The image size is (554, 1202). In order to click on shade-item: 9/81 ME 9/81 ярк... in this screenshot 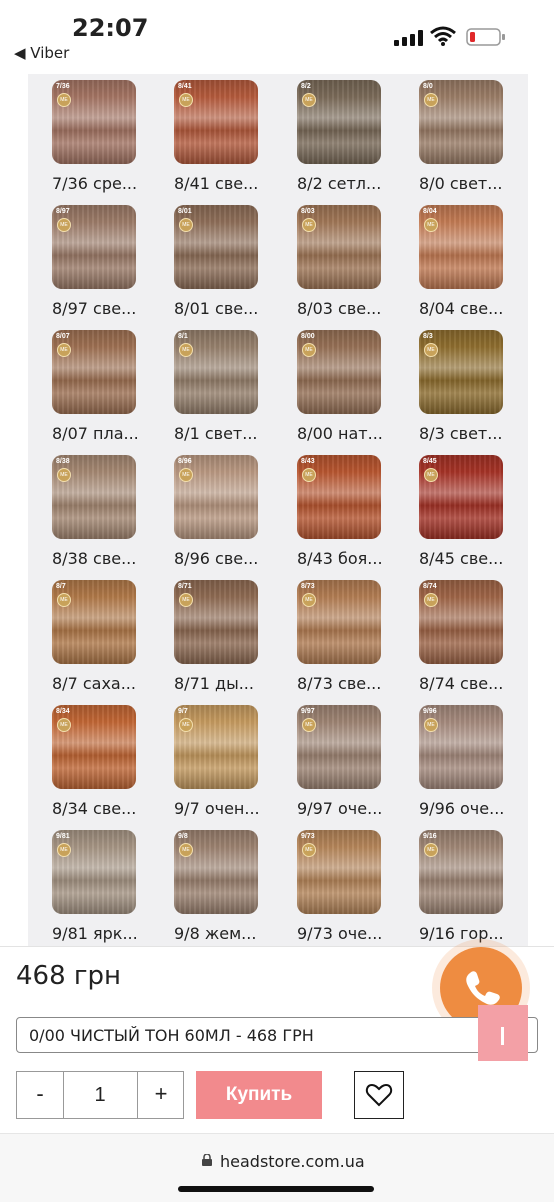, I will do `click(83, 884)`.